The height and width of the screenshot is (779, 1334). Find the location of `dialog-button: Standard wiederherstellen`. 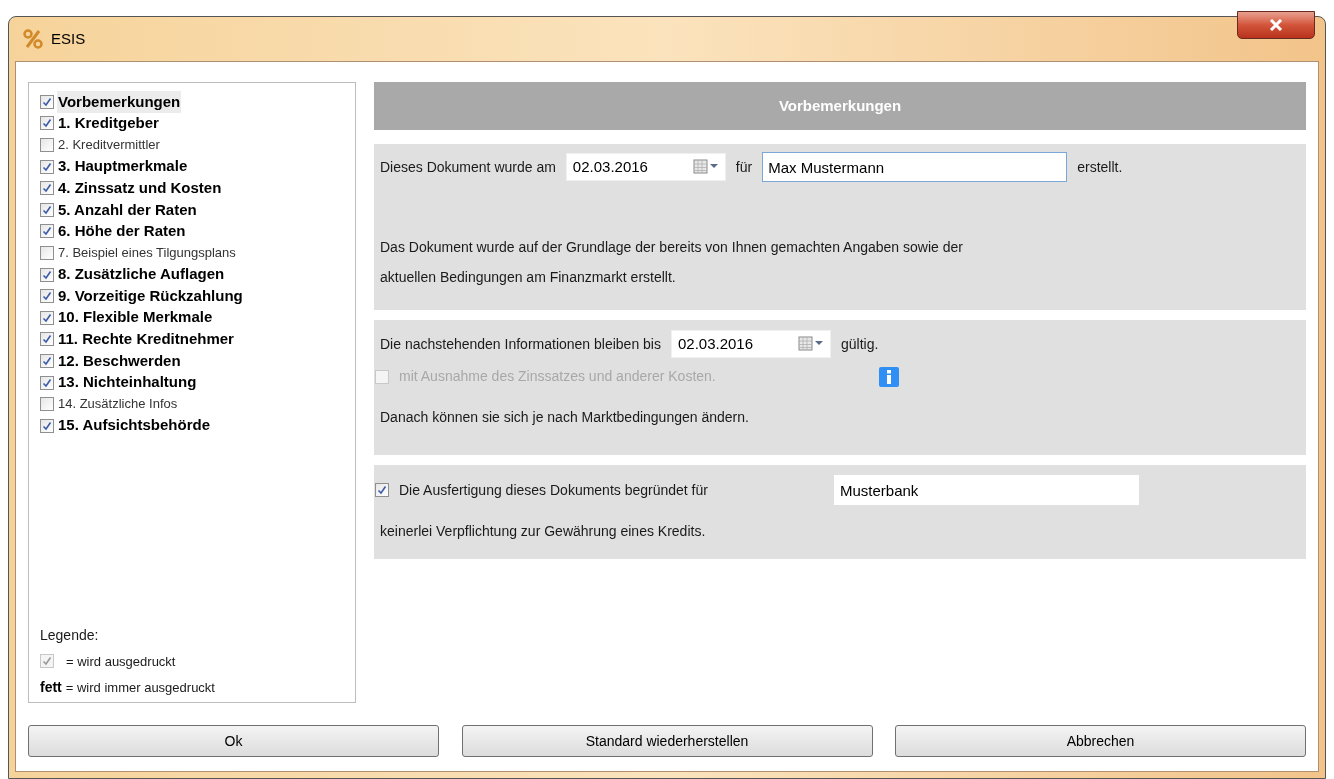

dialog-button: Standard wiederherstellen is located at coordinates (667, 741).